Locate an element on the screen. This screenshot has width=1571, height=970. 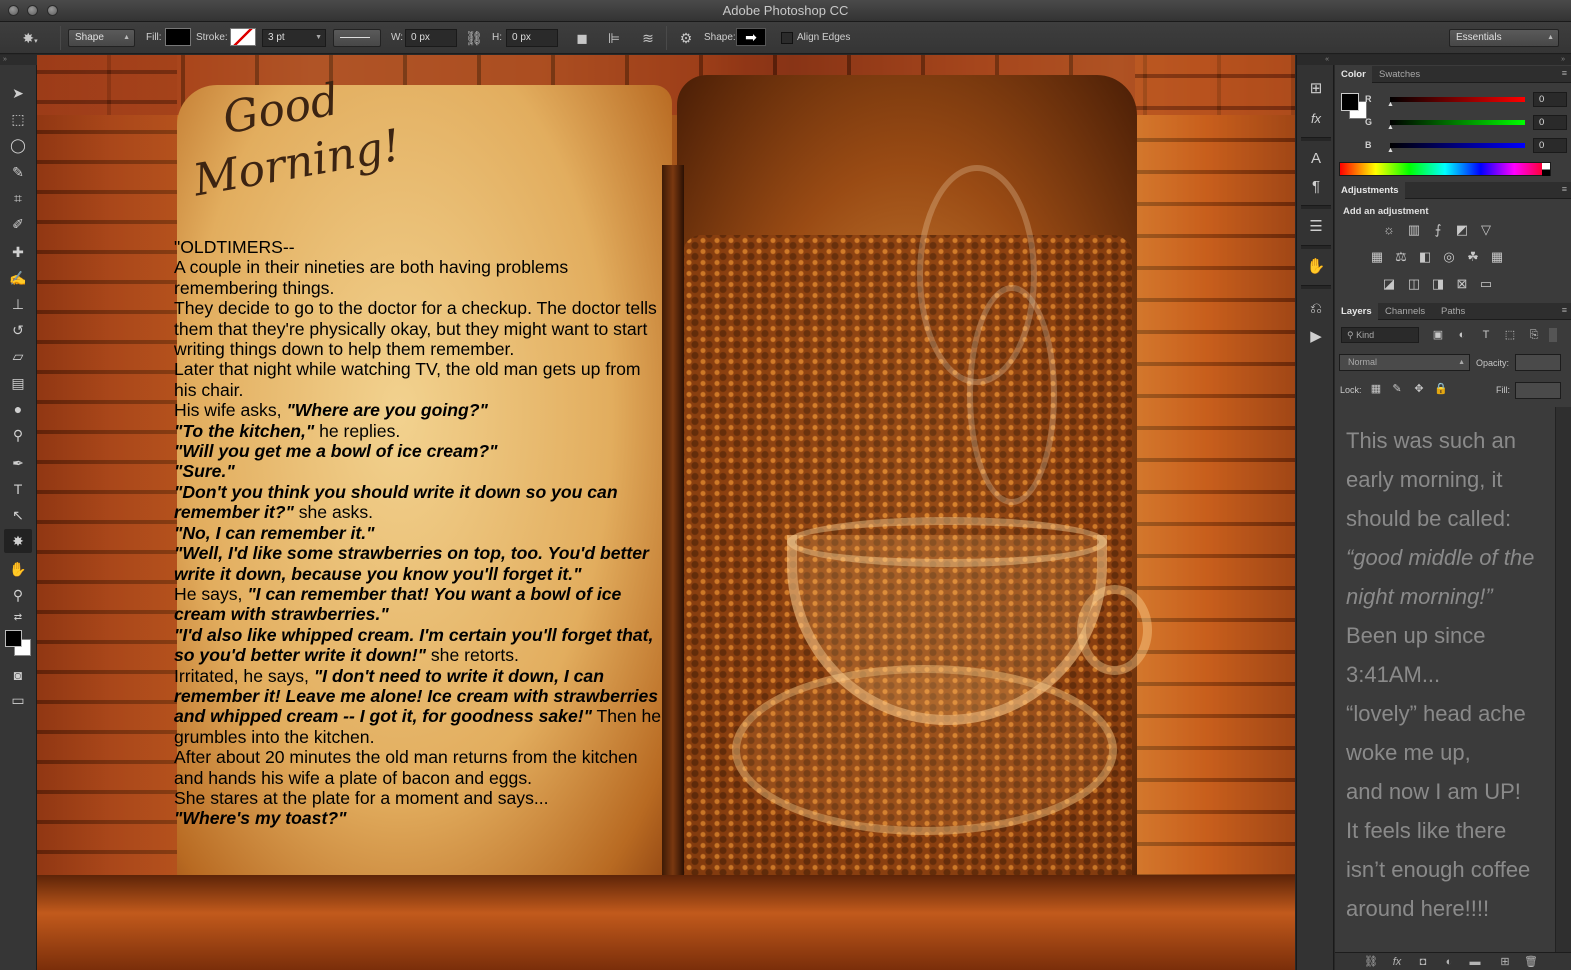
link-layers-icon: ⛓ is located at coordinates (1371, 962).